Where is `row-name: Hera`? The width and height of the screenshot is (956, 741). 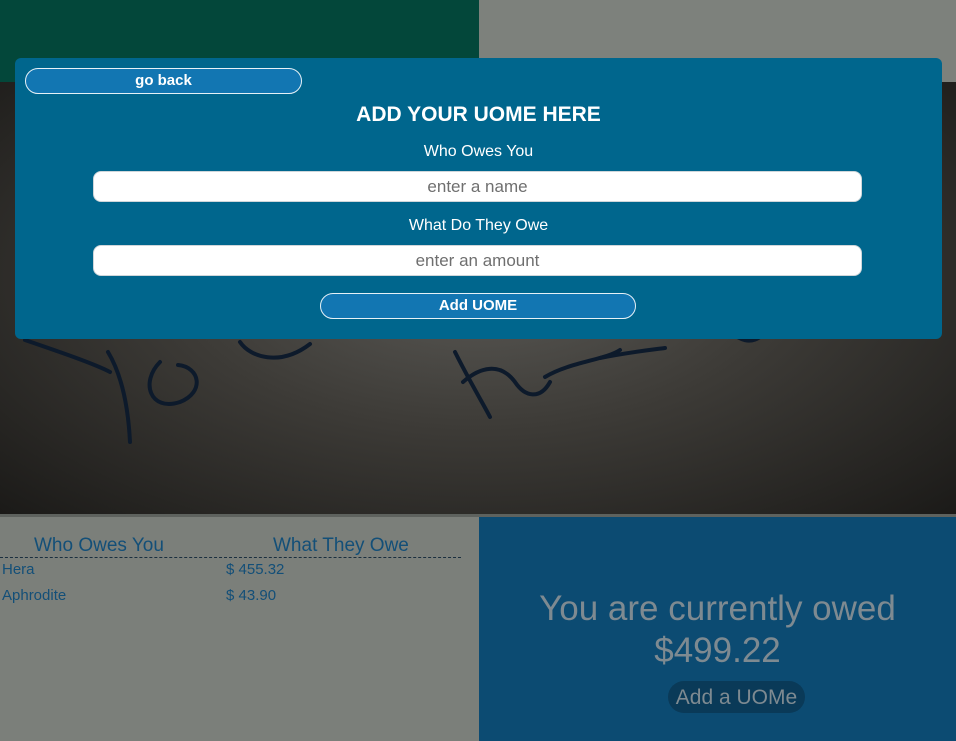 row-name: Hera is located at coordinates (18, 569).